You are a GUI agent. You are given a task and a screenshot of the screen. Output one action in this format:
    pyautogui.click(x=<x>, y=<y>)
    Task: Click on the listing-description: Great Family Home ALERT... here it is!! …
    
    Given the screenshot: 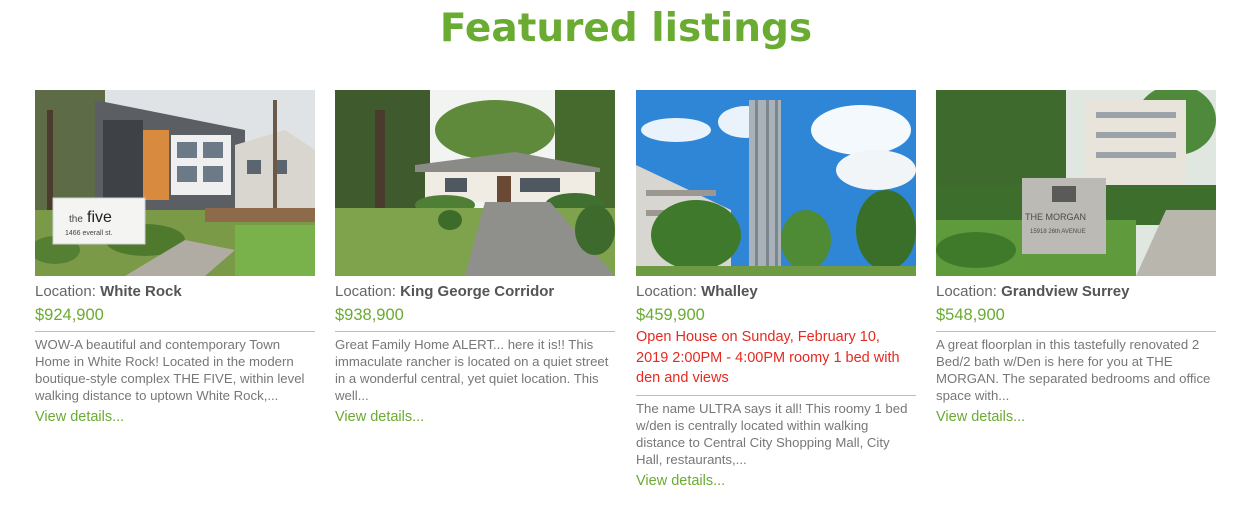 What is the action you would take?
    pyautogui.click(x=472, y=370)
    